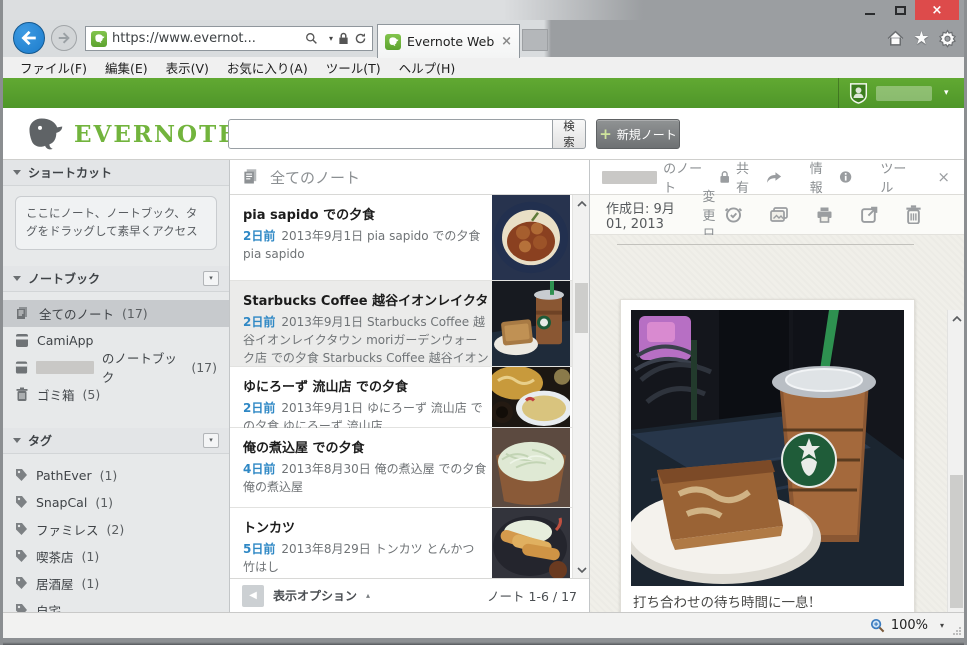 This screenshot has height=645, width=967. Describe the element at coordinates (116, 173) in the screenshot. I see `shortcuts-header: ショートカット` at that location.